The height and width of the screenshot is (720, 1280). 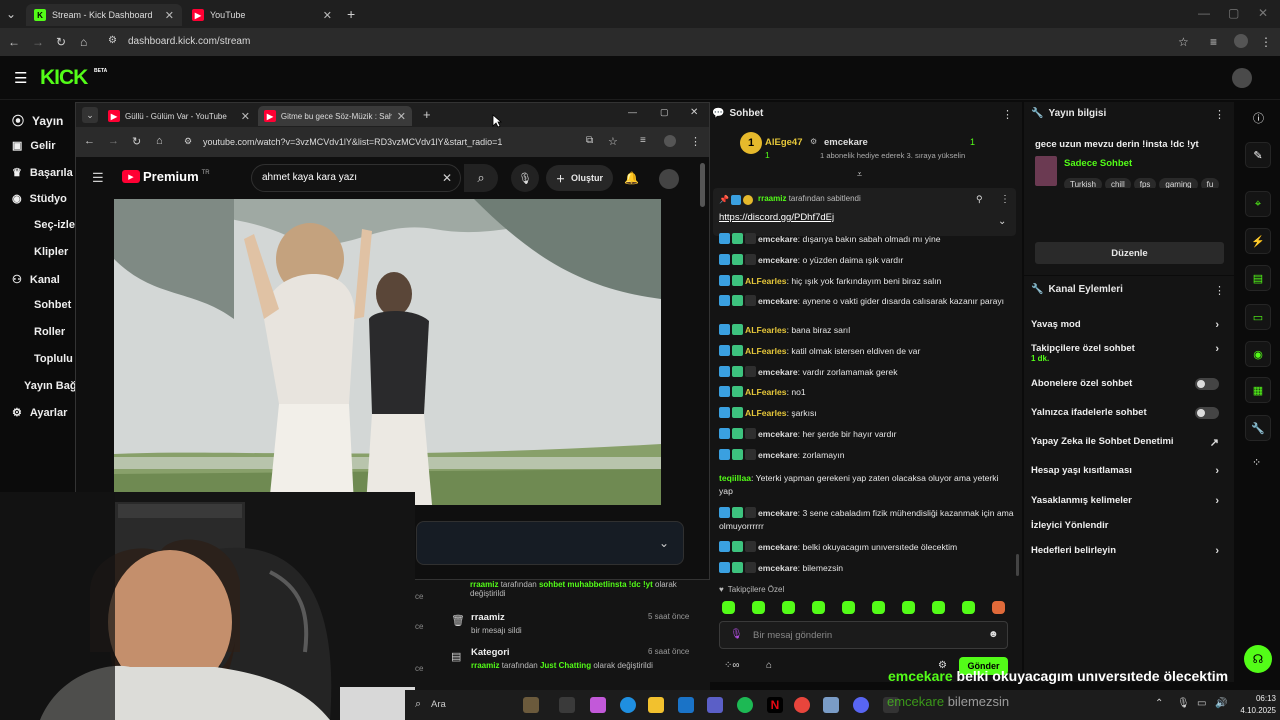 I want to click on volume-icon: 🔊, so click(x=1221, y=703).